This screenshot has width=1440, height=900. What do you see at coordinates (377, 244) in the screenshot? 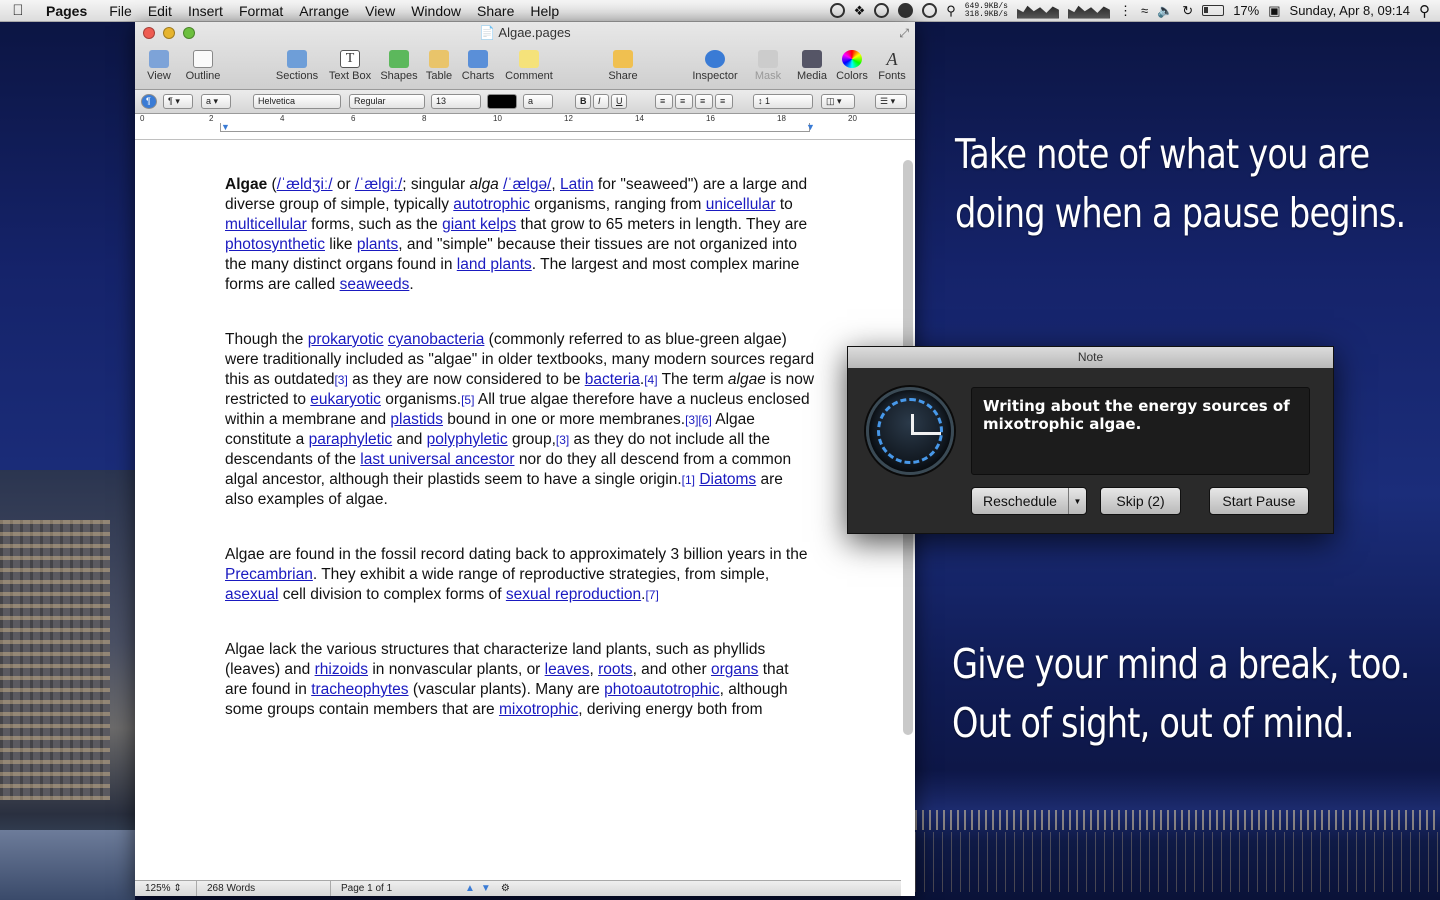
I see `doc-link: plants` at bounding box center [377, 244].